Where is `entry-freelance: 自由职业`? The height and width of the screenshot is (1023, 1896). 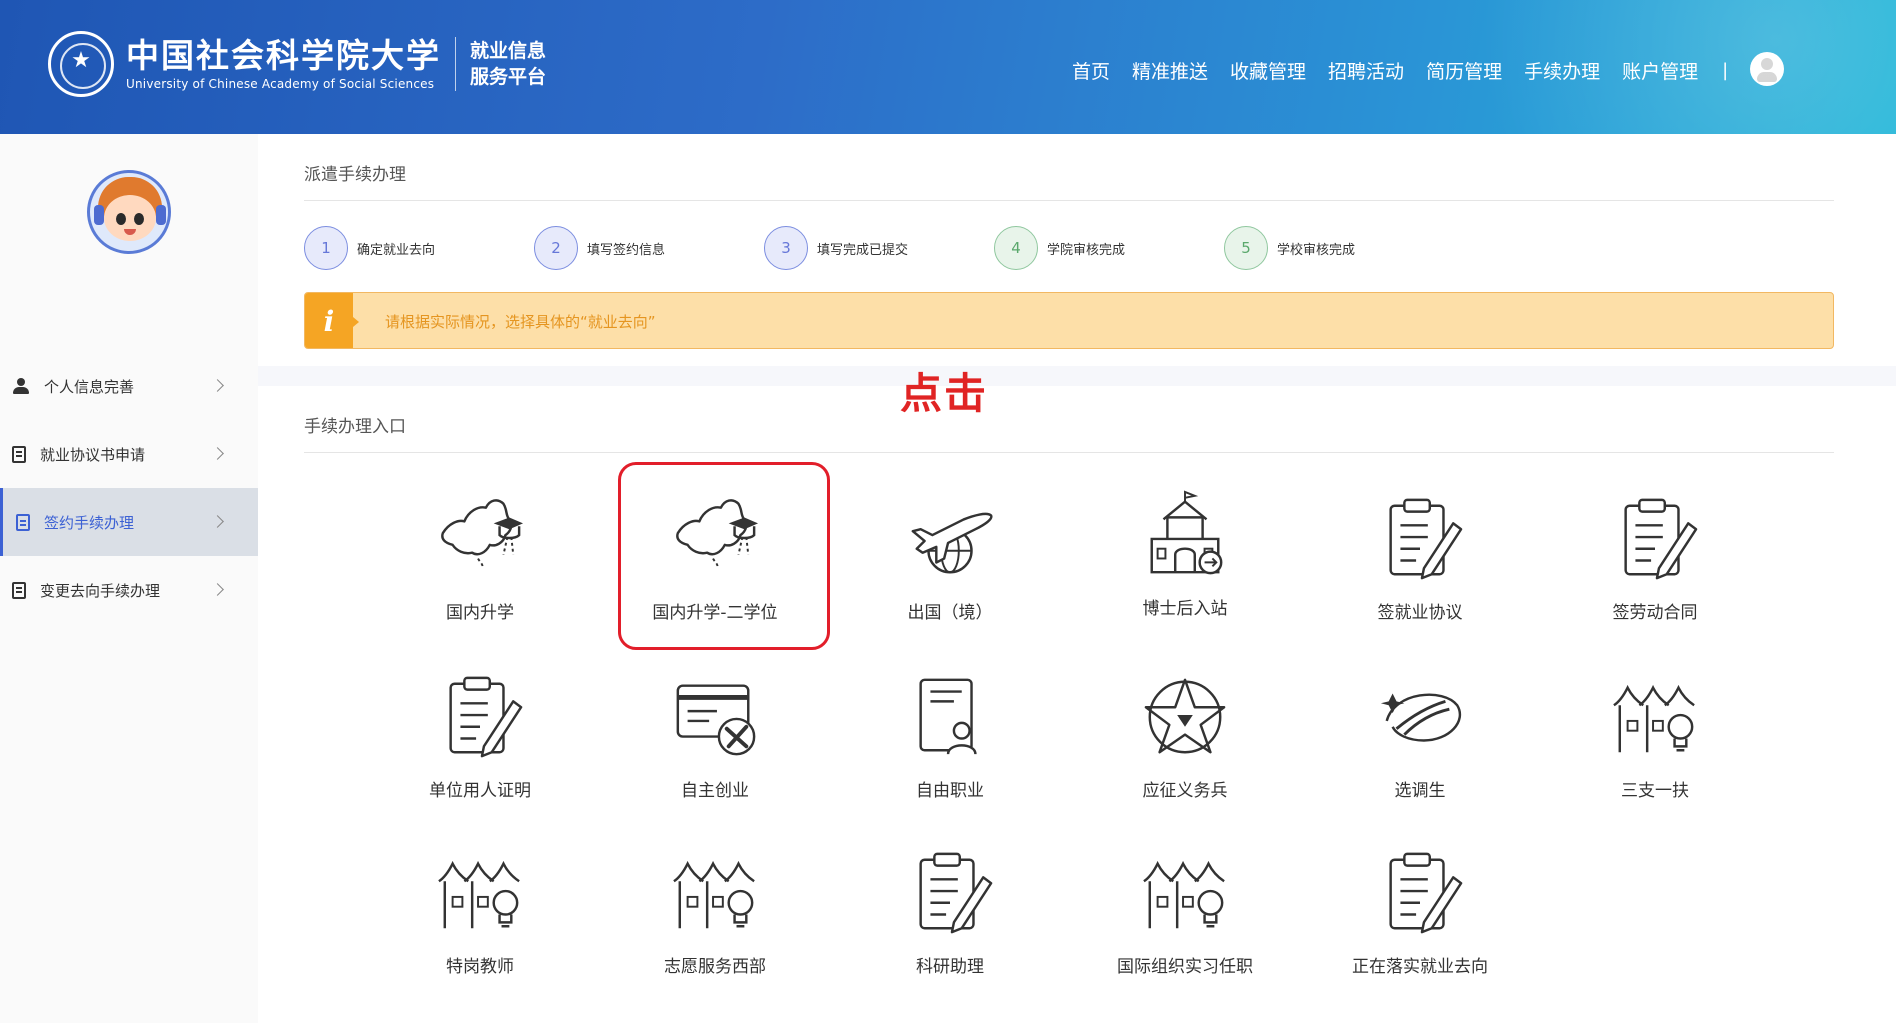
entry-freelance: 自由职业 is located at coordinates (950, 747).